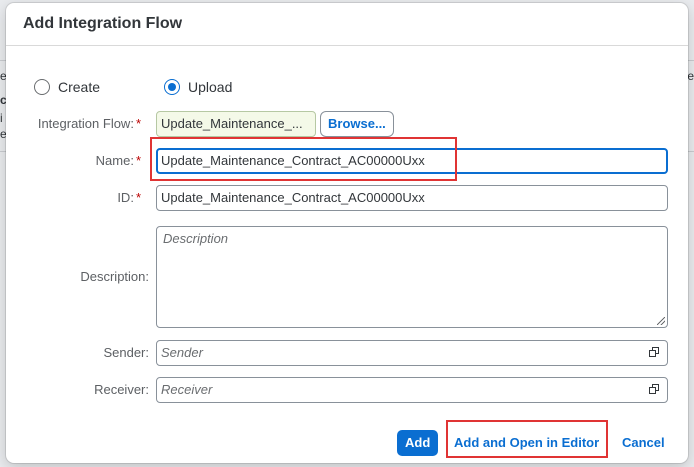 The height and width of the screenshot is (467, 694). I want to click on receiver-input: Receiver, so click(412, 390).